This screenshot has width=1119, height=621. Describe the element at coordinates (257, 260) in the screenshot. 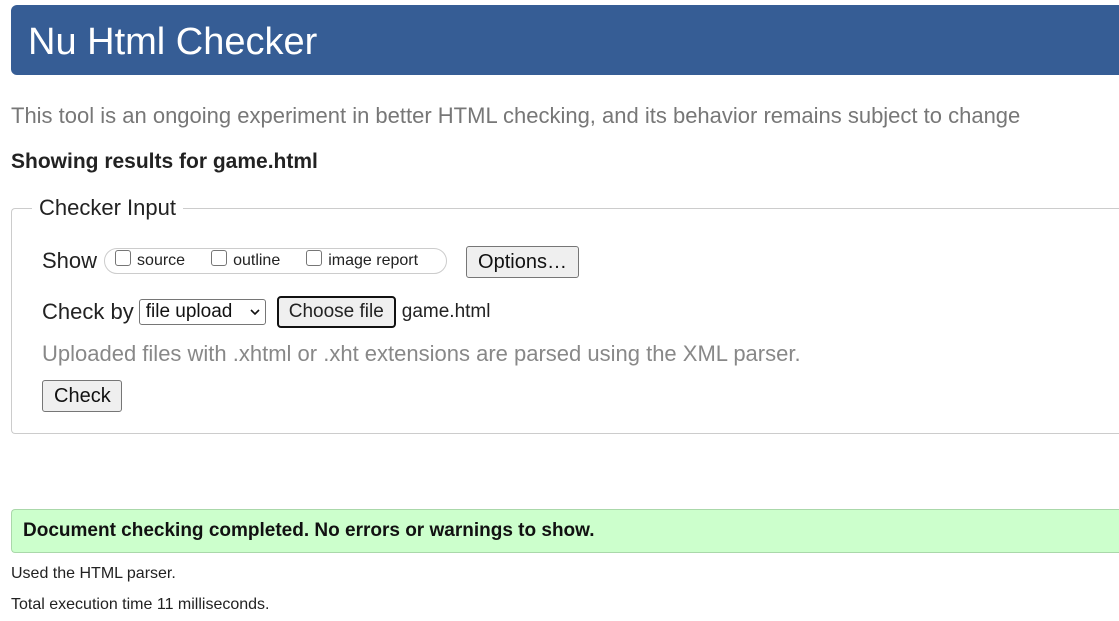

I see `outline-checkbox-label: outline` at that location.